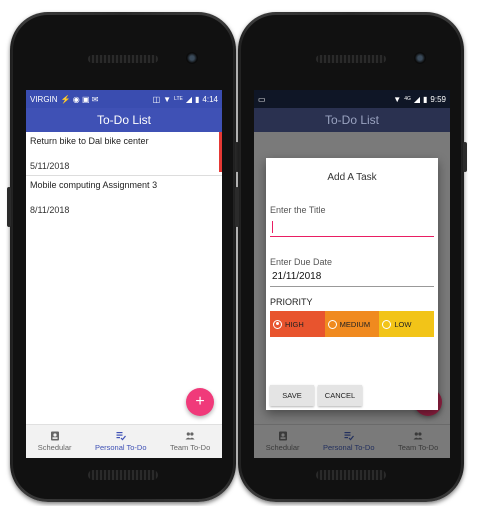 The image size is (479, 506). Describe the element at coordinates (352, 177) in the screenshot. I see `dialog-title: Add A Task` at that location.